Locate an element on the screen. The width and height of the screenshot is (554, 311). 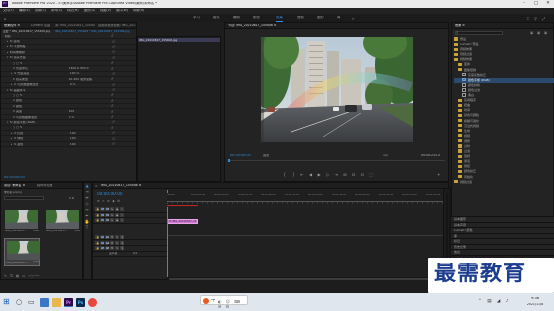
workspace-color: 颜色 is located at coordinates (256, 17).